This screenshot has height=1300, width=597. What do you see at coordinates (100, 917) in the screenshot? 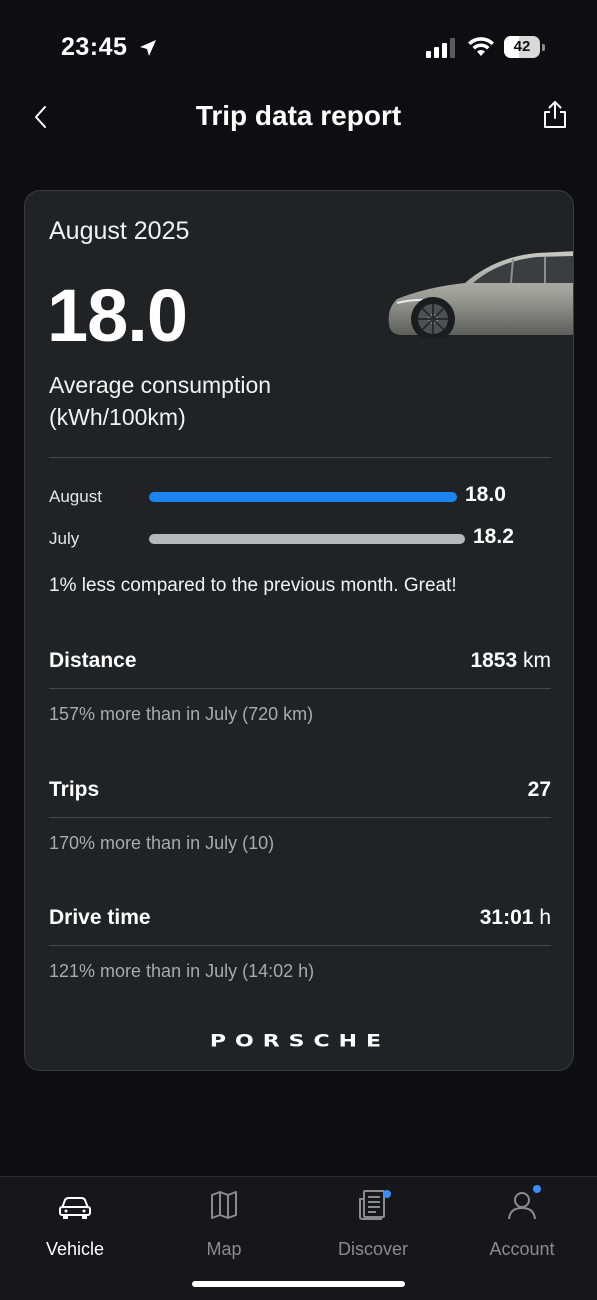
I see `stat-label: Drive time` at bounding box center [100, 917].